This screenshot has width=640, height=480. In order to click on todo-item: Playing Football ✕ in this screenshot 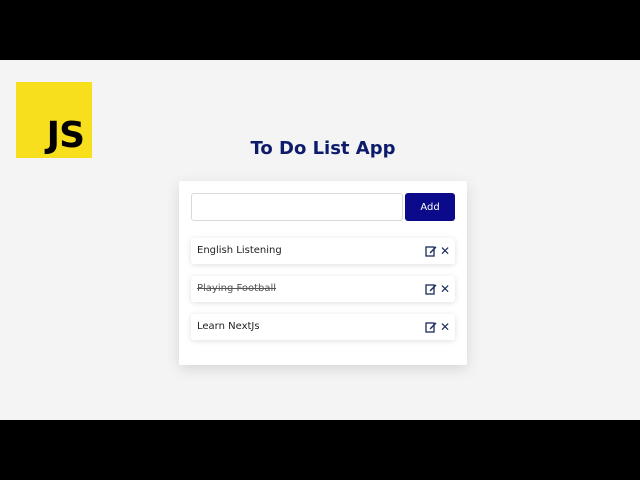, I will do `click(323, 289)`.